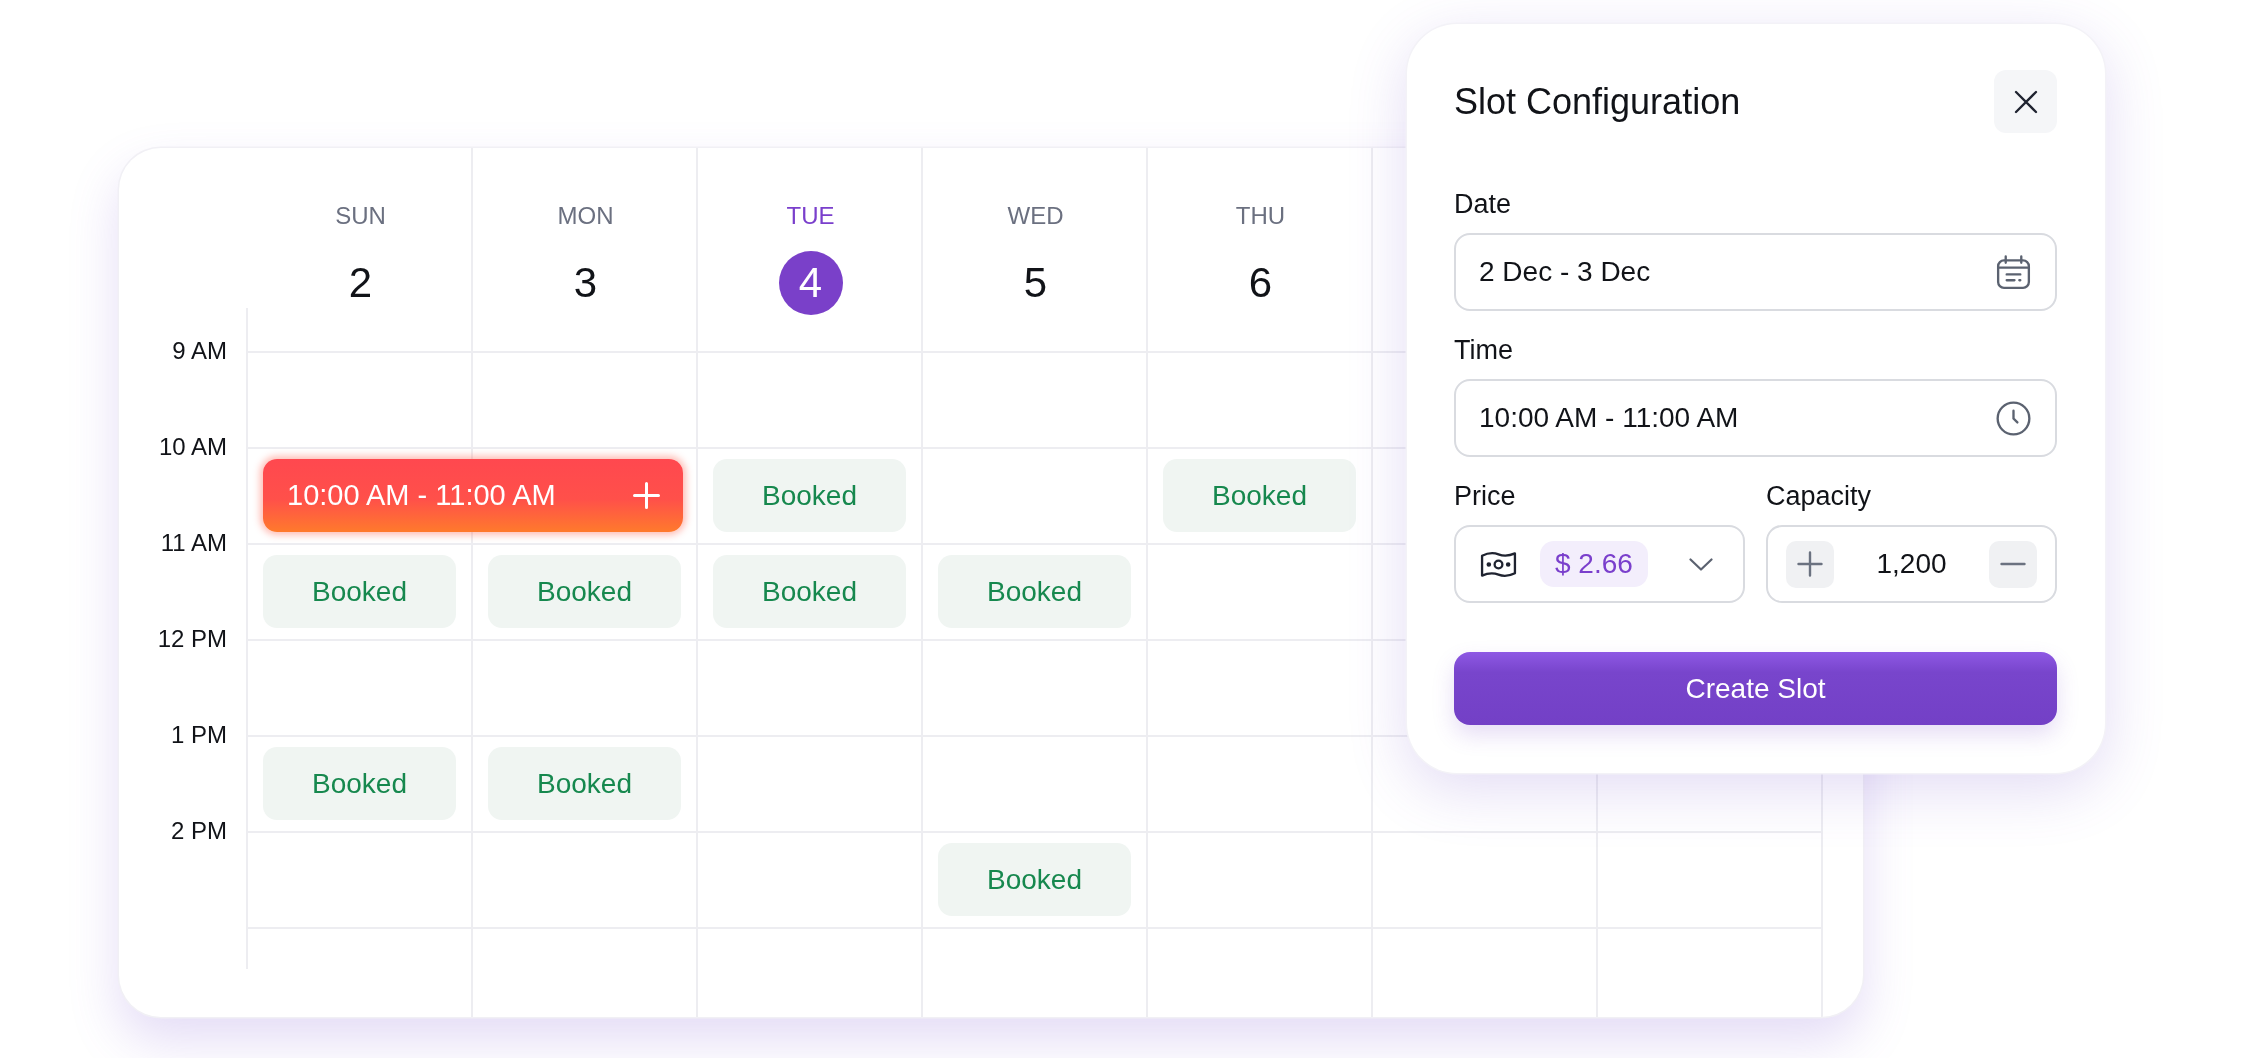 The width and height of the screenshot is (2246, 1058). What do you see at coordinates (1484, 350) in the screenshot?
I see `field-label: Time` at bounding box center [1484, 350].